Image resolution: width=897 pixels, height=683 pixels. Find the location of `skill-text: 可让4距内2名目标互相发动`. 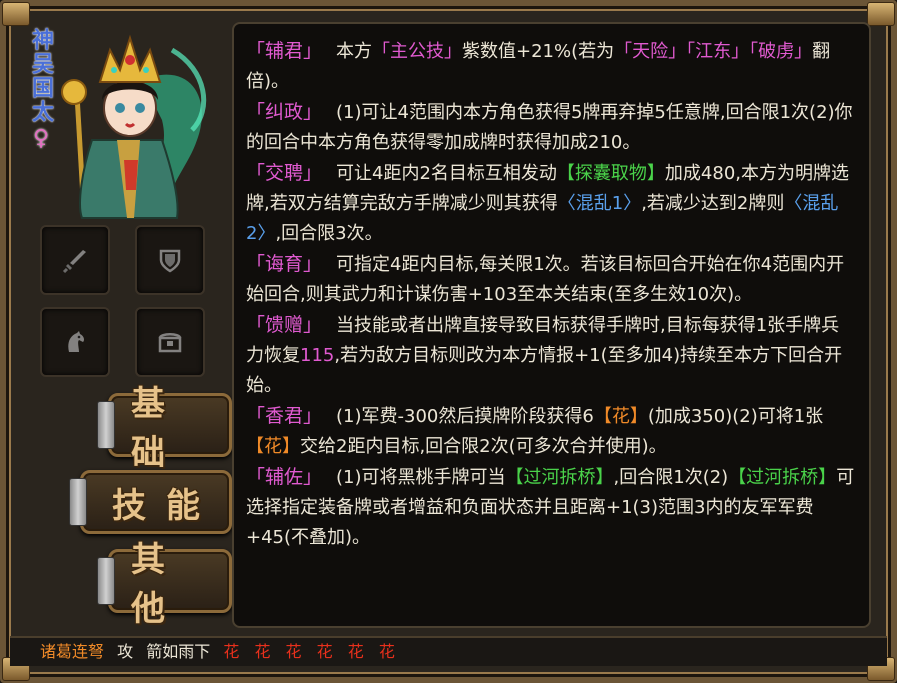

skill-text: 可让4距内2名目标互相发动 is located at coordinates (446, 173).